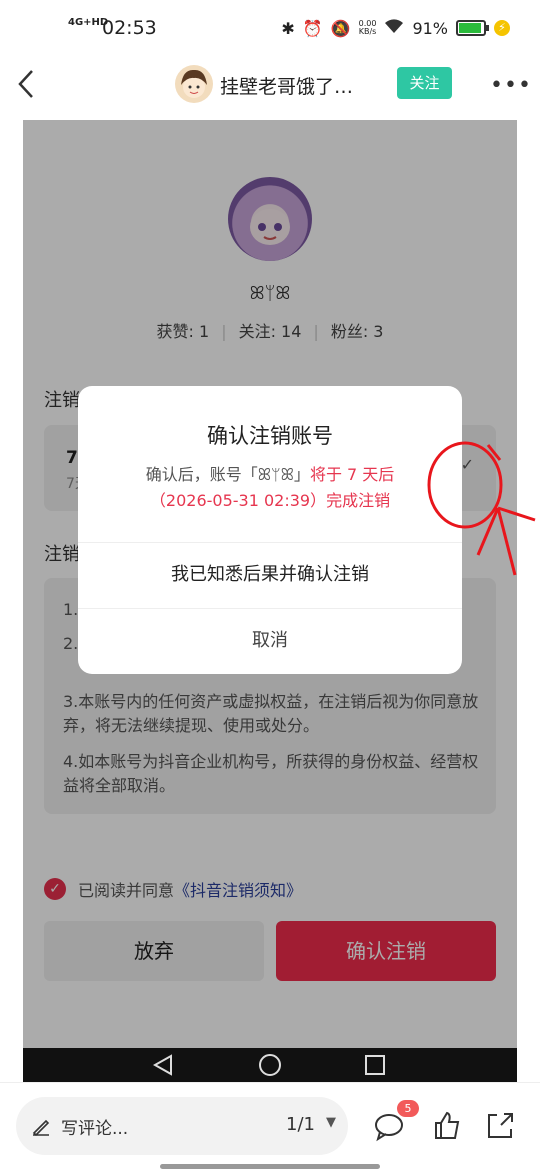  What do you see at coordinates (288, 28) in the screenshot?
I see `bluetooth-icon: ✱` at bounding box center [288, 28].